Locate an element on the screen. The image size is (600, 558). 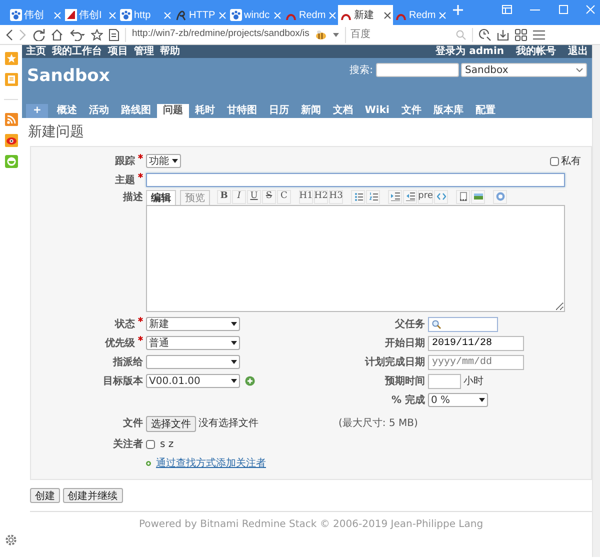
field-label: 关注者 is located at coordinates (128, 444).